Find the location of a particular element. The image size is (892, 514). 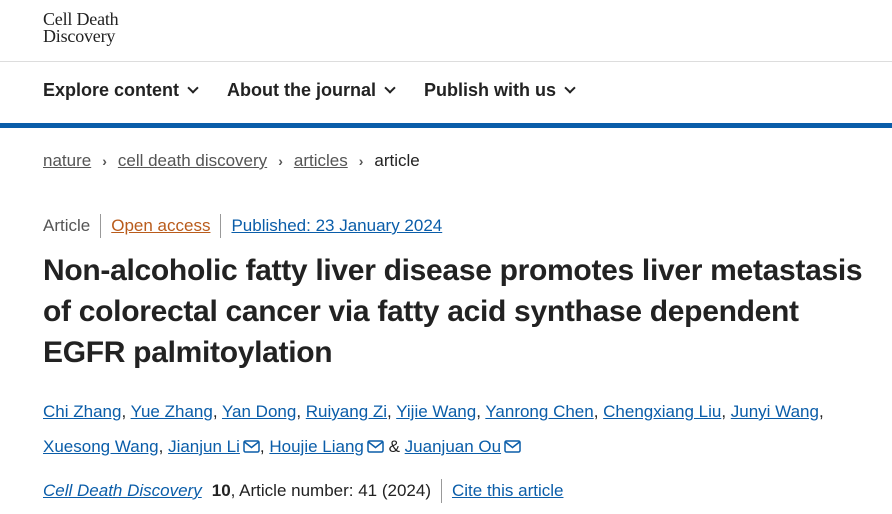

breadcrumb-articles: articles is located at coordinates (321, 161).